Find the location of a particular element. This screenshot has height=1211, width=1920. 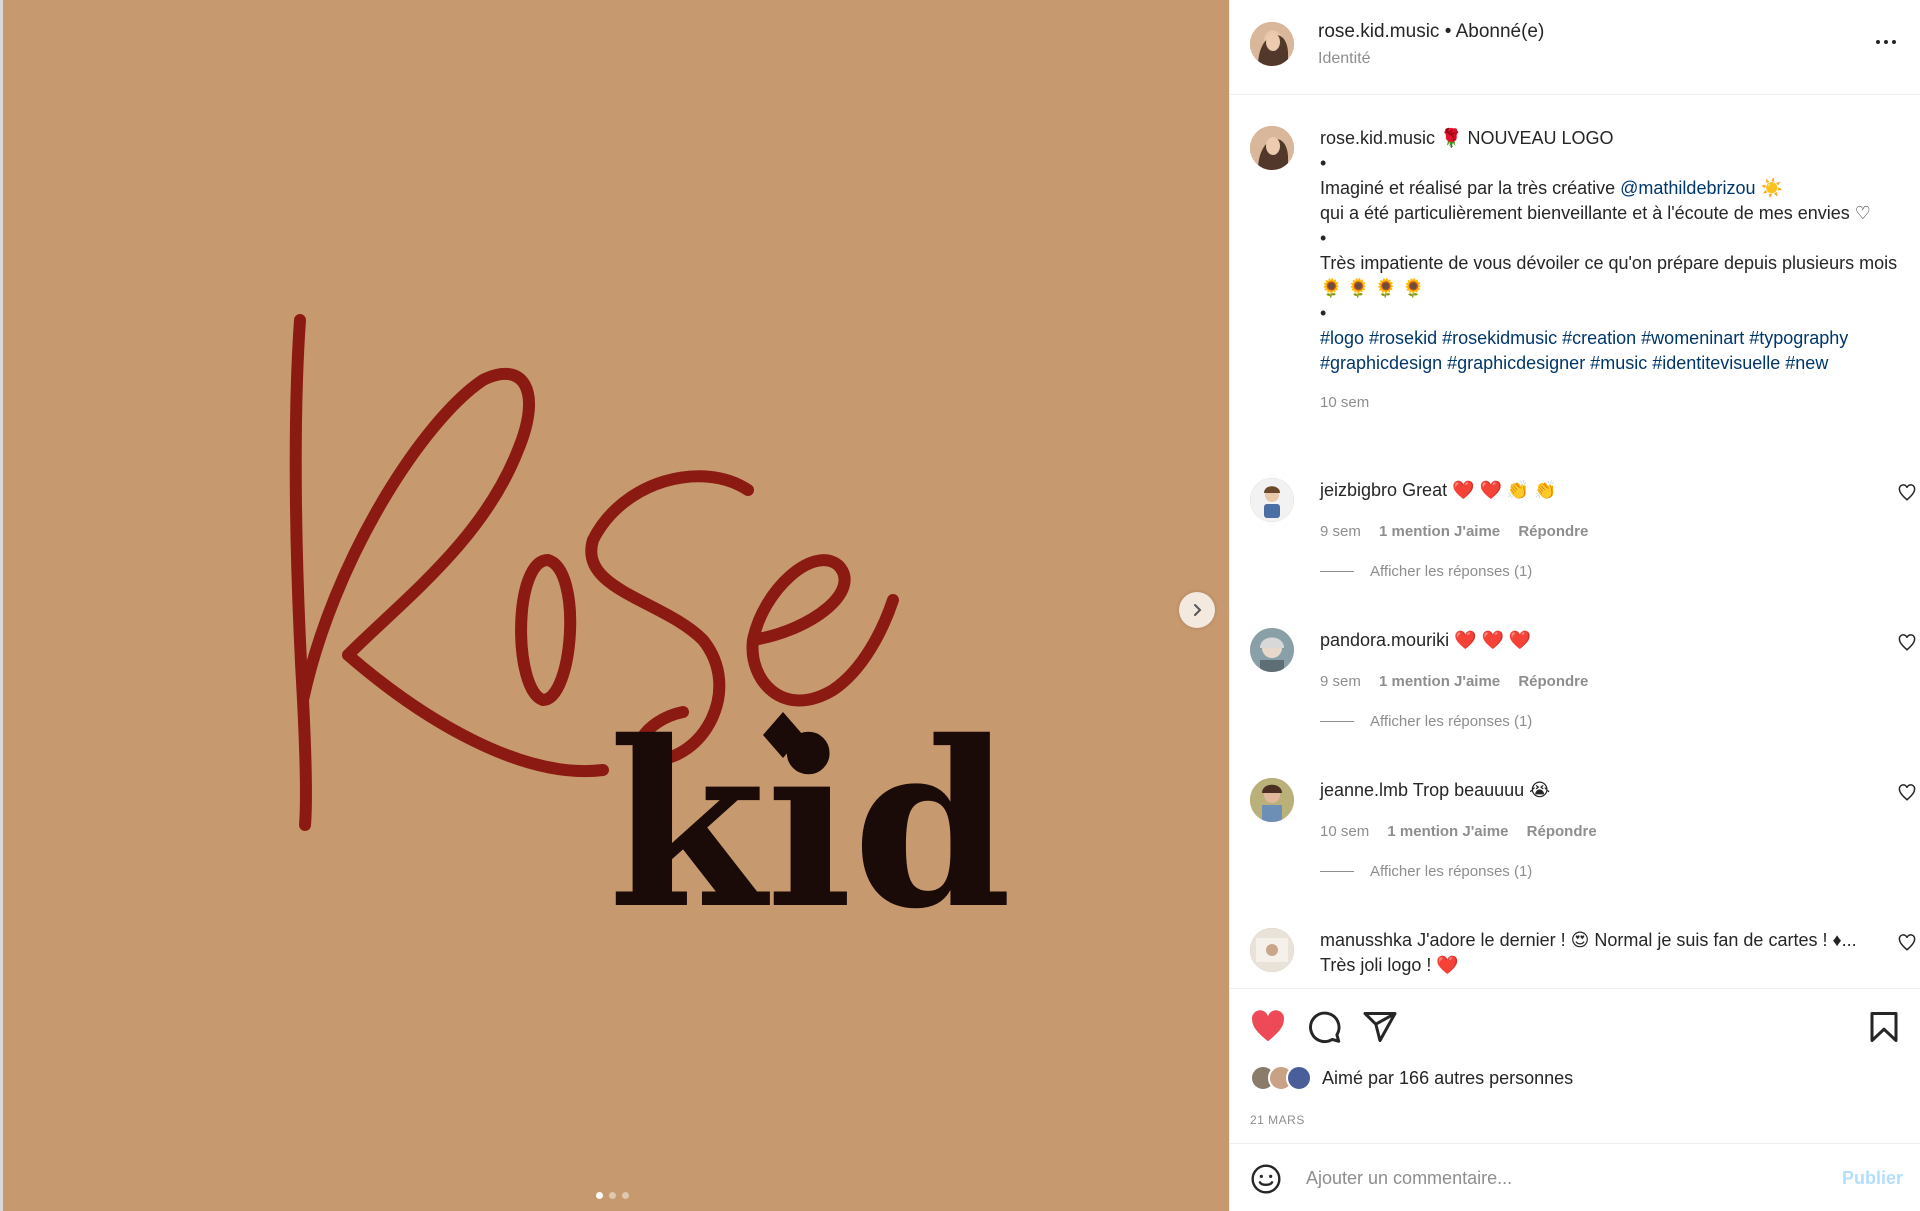

more-options-button is located at coordinates (1886, 42).